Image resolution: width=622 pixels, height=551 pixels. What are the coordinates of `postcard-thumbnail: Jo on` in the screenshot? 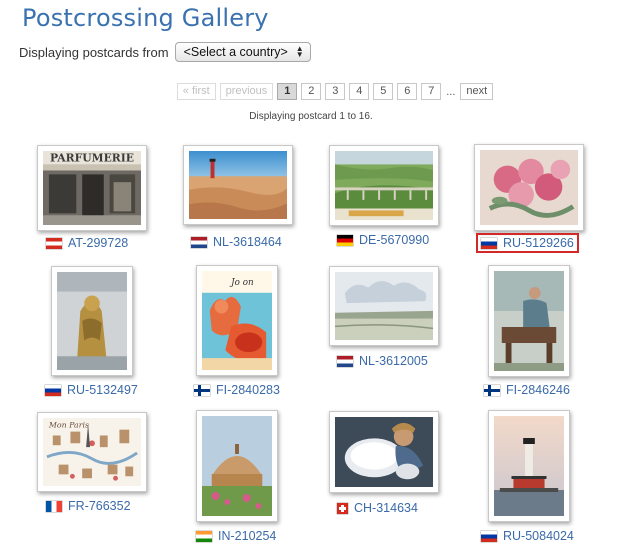 It's located at (237, 320).